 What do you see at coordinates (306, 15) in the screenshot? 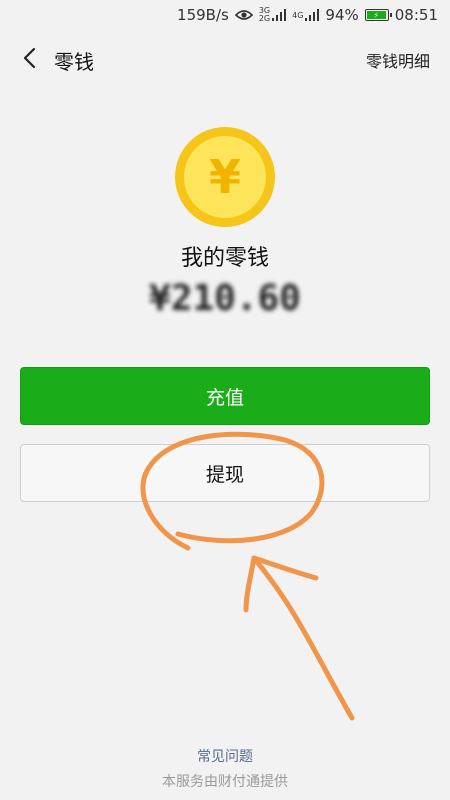
I see `signal-4g-icon: 4G` at bounding box center [306, 15].